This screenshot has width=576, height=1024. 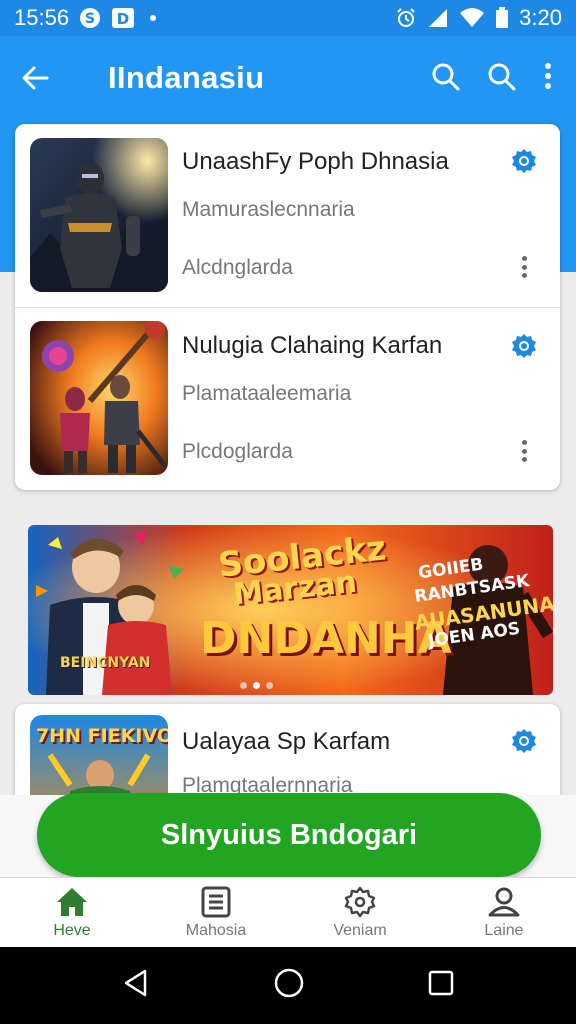 What do you see at coordinates (186, 77) in the screenshot?
I see `page-title: IIndanasiu` at bounding box center [186, 77].